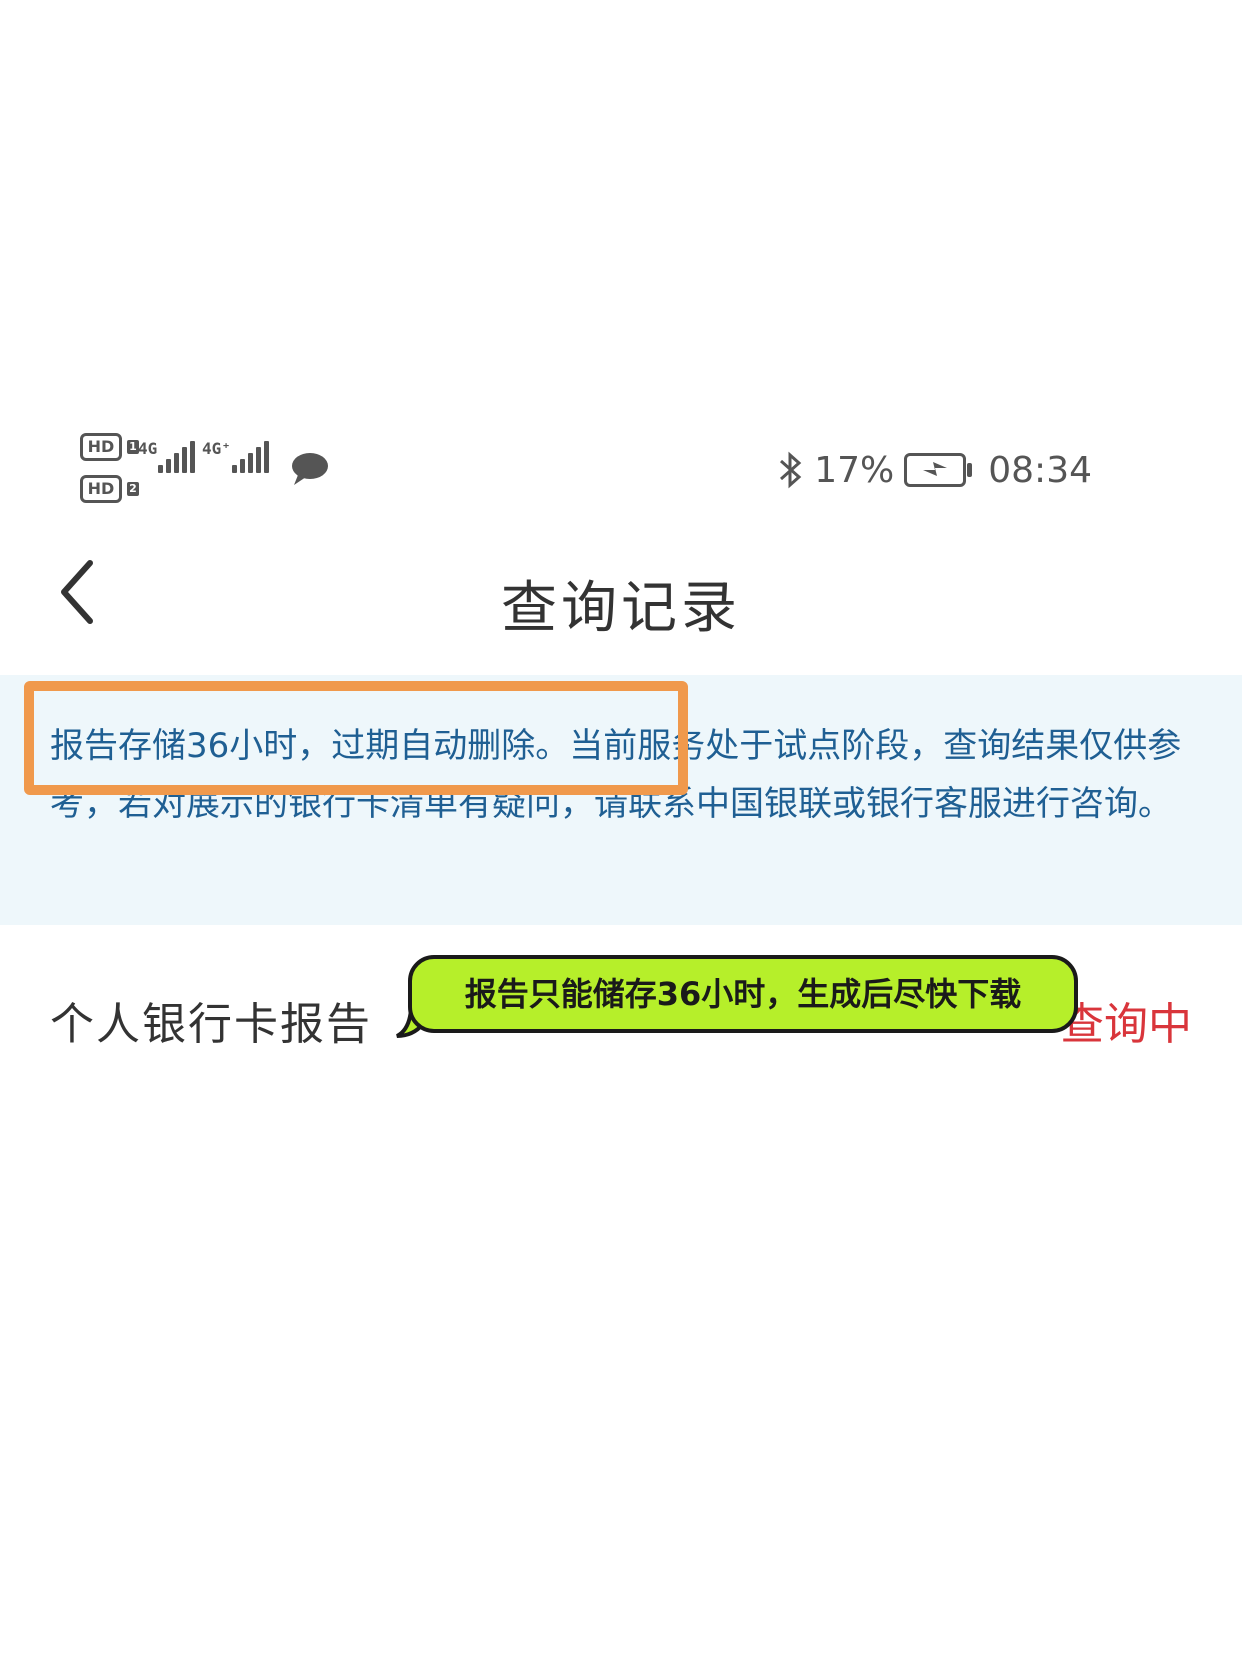  What do you see at coordinates (621, 608) in the screenshot?
I see `page-title: 查询记录` at bounding box center [621, 608].